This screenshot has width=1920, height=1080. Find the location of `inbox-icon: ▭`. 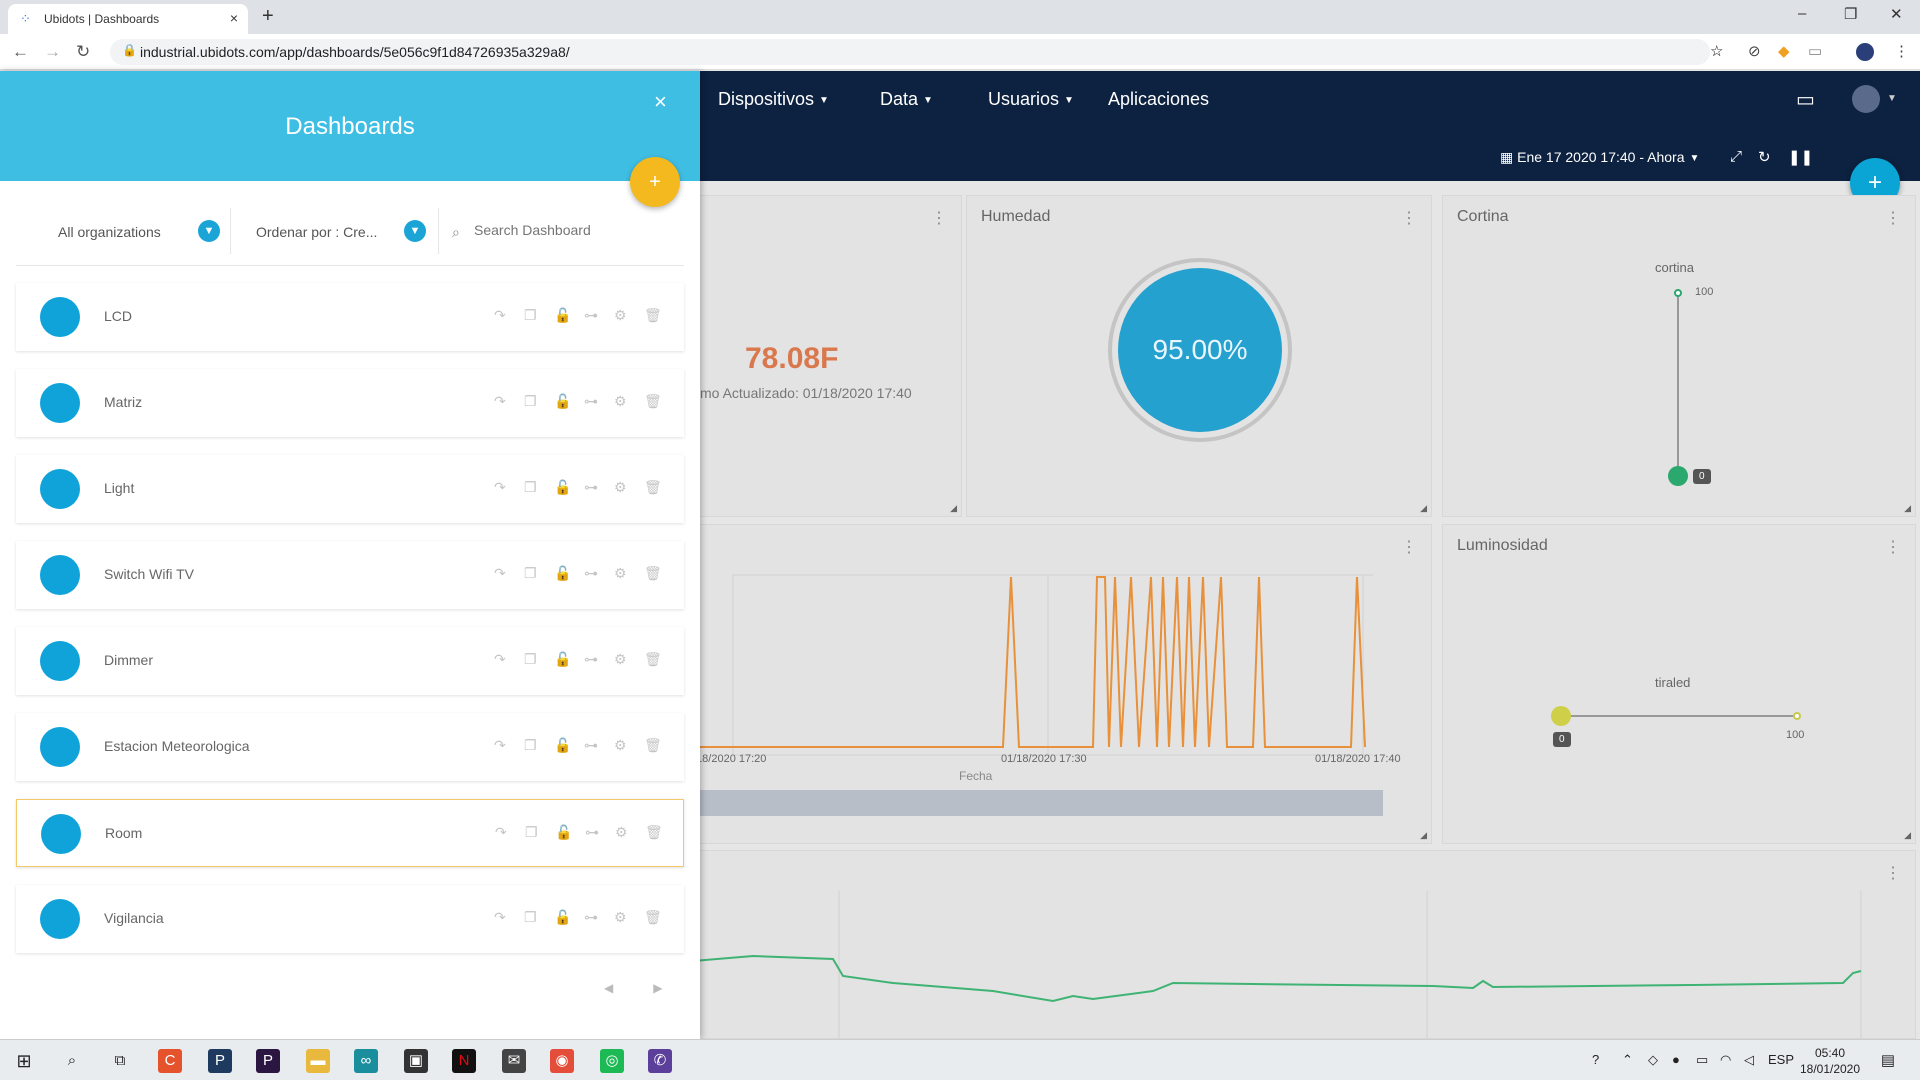

inbox-icon: ▭ is located at coordinates (1805, 99).